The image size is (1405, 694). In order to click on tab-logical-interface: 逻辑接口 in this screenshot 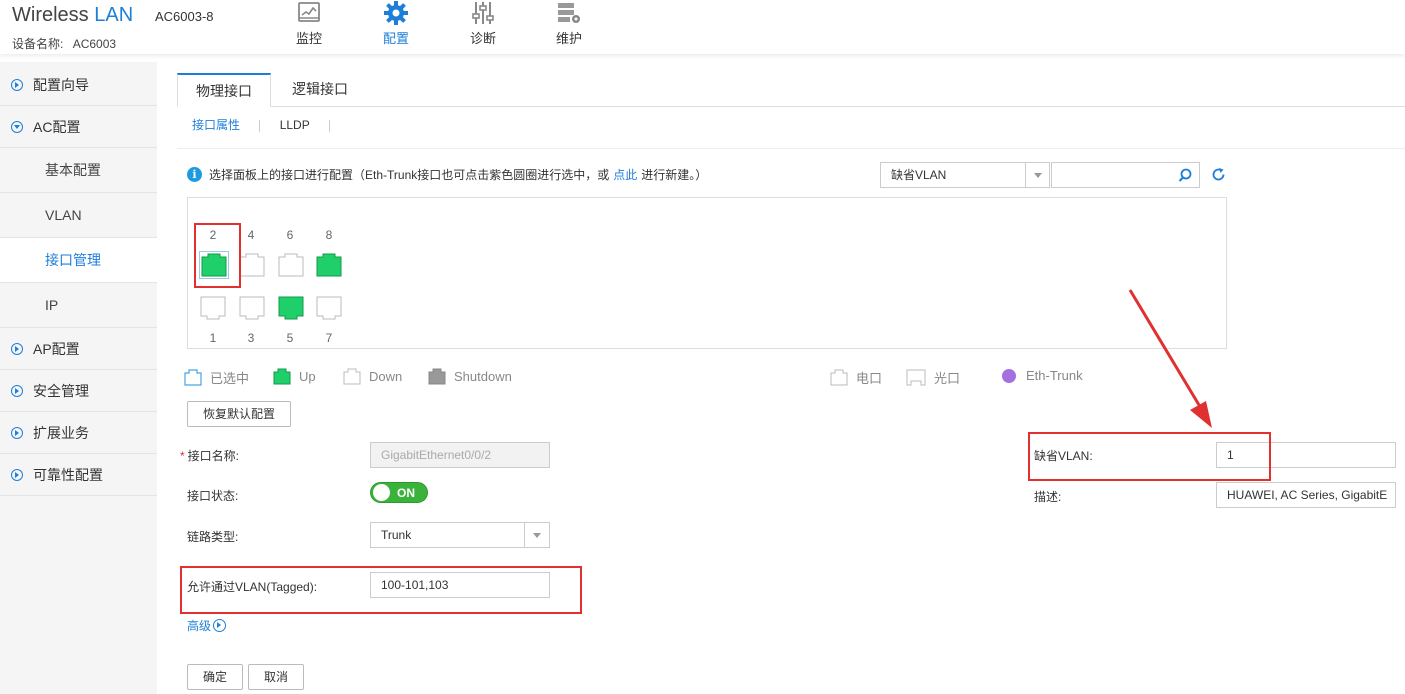, I will do `click(320, 90)`.